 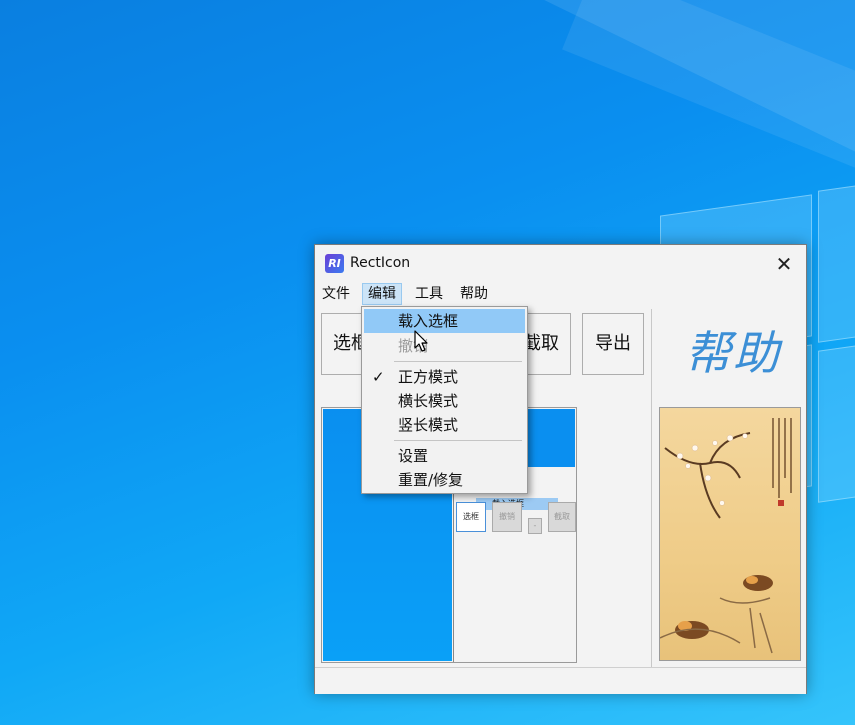 What do you see at coordinates (336, 294) in the screenshot?
I see `menu-file: 文件` at bounding box center [336, 294].